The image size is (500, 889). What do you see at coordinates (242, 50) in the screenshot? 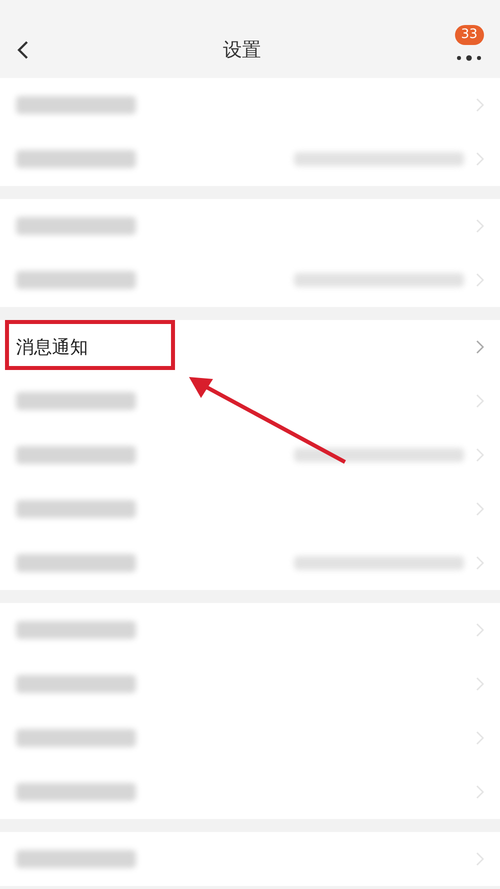
I see `page-title: 设置` at bounding box center [242, 50].